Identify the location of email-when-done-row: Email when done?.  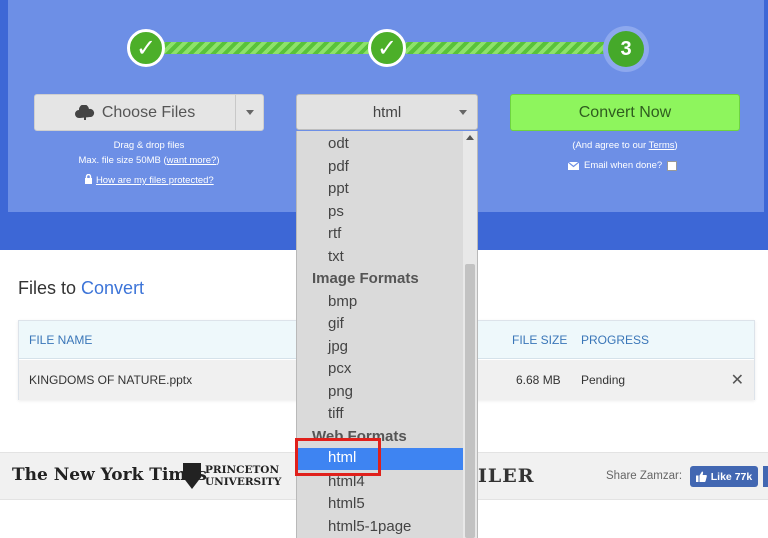
(623, 165).